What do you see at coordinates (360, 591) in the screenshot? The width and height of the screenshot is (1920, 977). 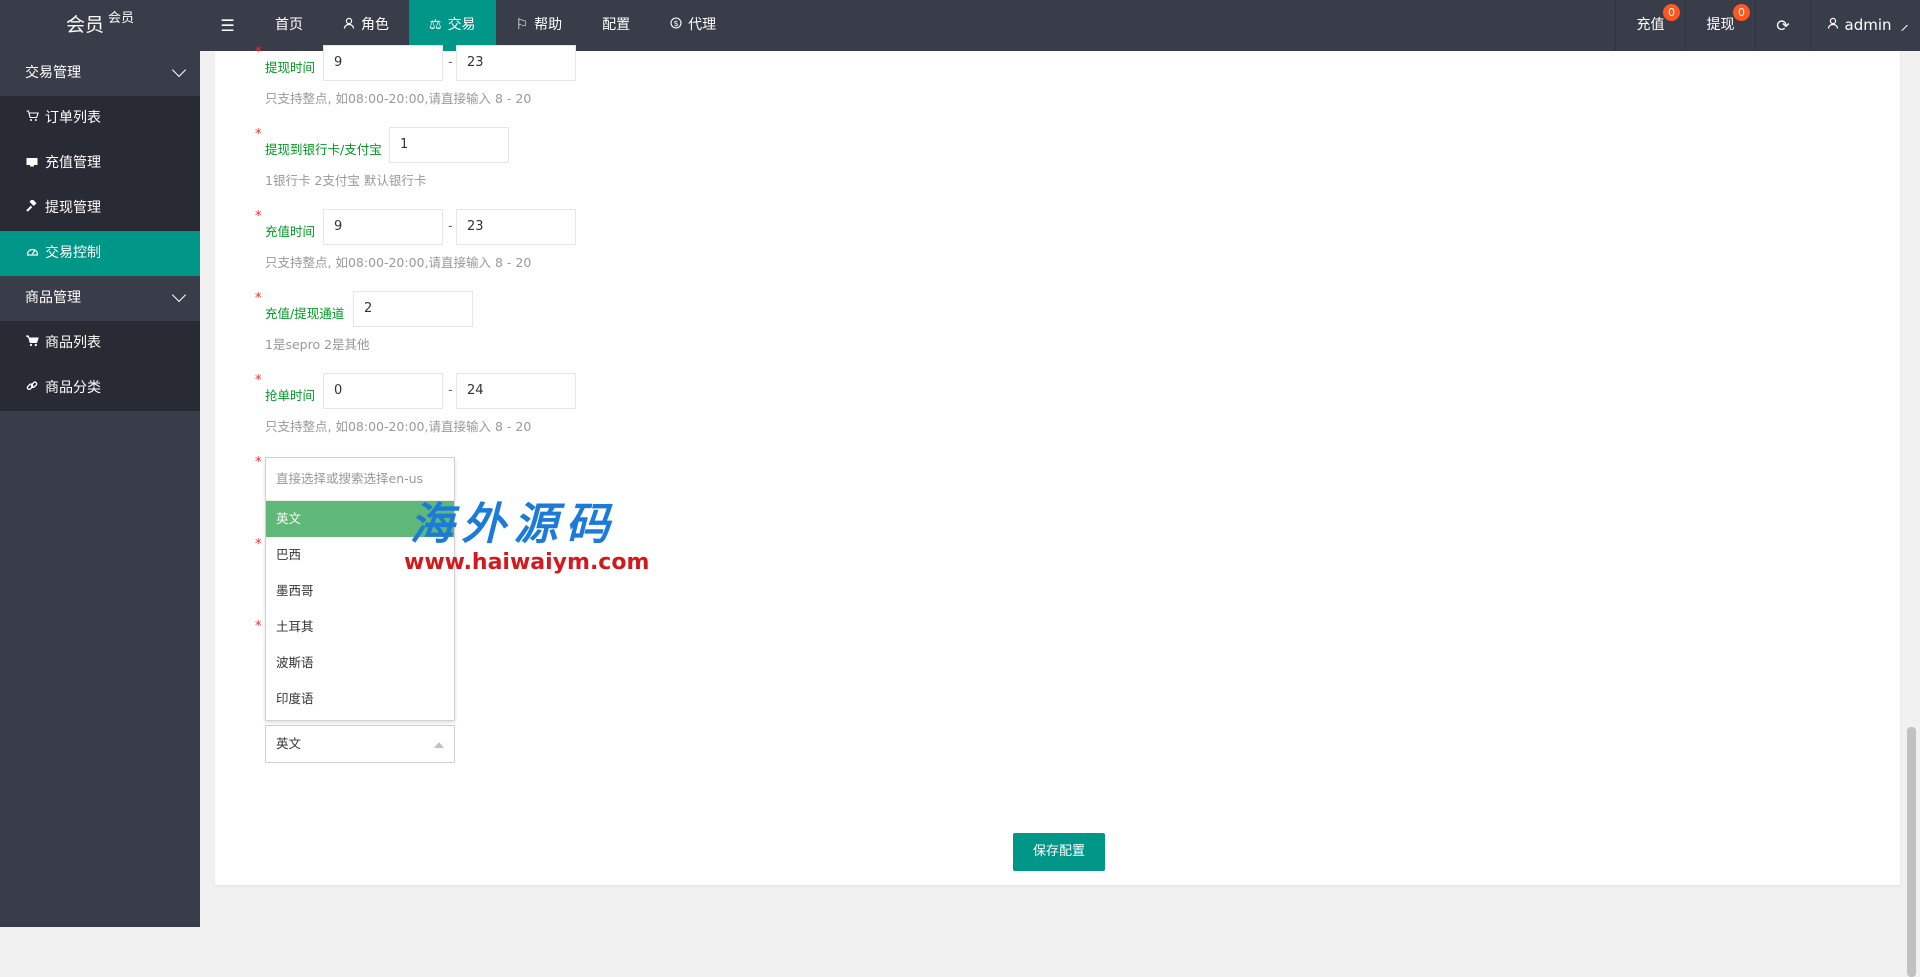 I see `language-option: 墨西哥` at bounding box center [360, 591].